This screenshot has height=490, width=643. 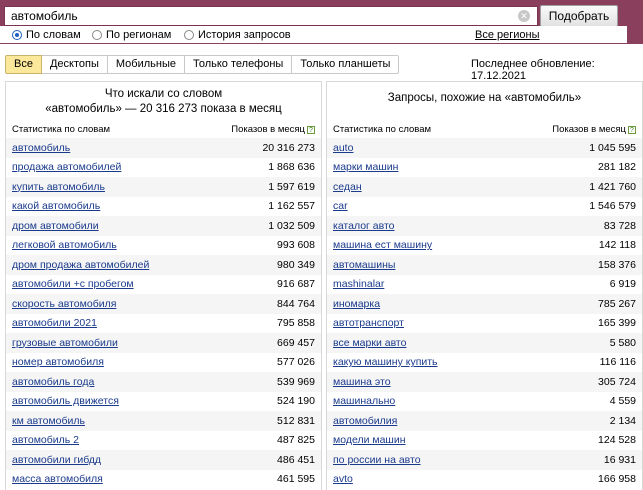 I want to click on search-box: ✕, so click(x=271, y=16).